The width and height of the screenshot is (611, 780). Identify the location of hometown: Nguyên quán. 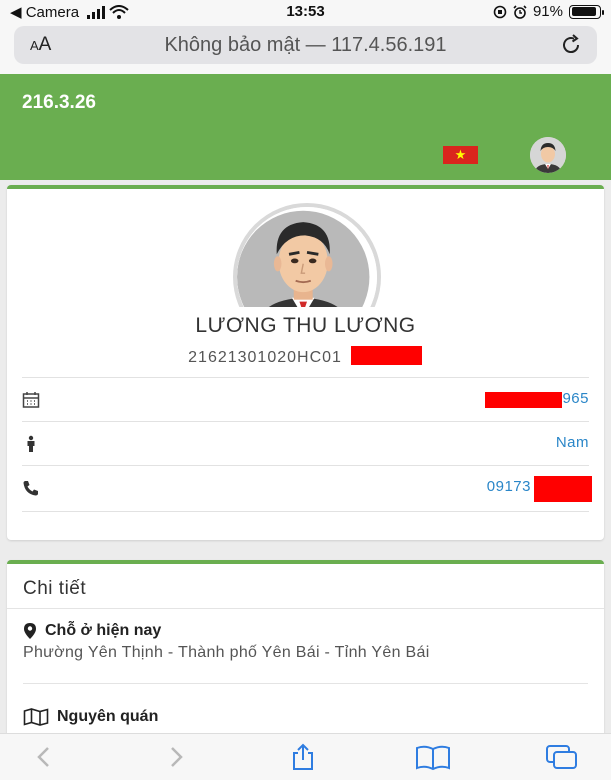
(305, 717).